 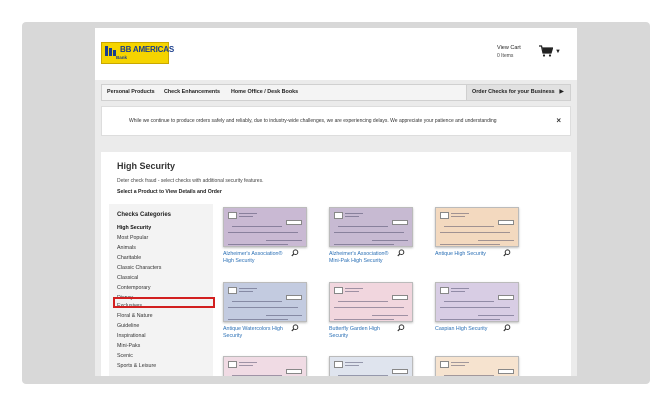 I want to click on view-cart: View Cart 0 Items ▼, so click(x=532, y=55).